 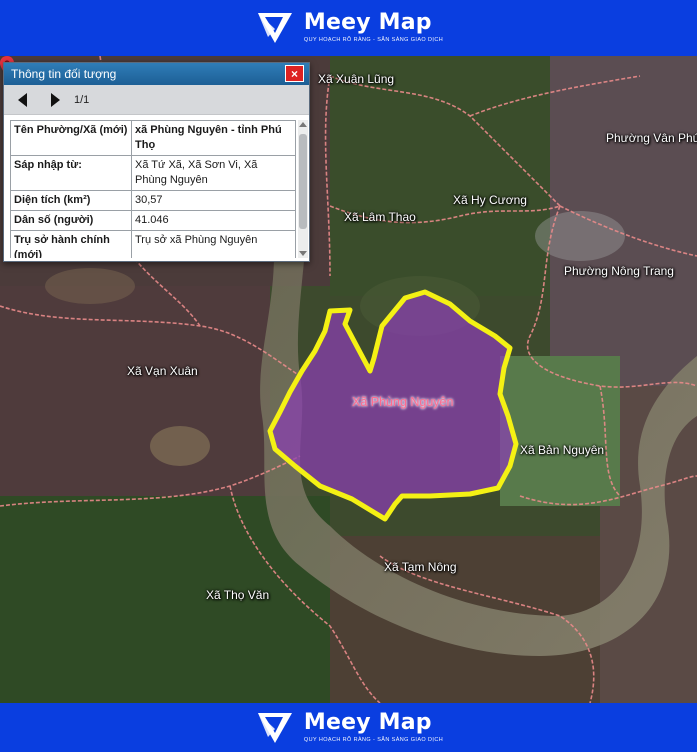 I want to click on scroll-up-icon, so click(x=303, y=124).